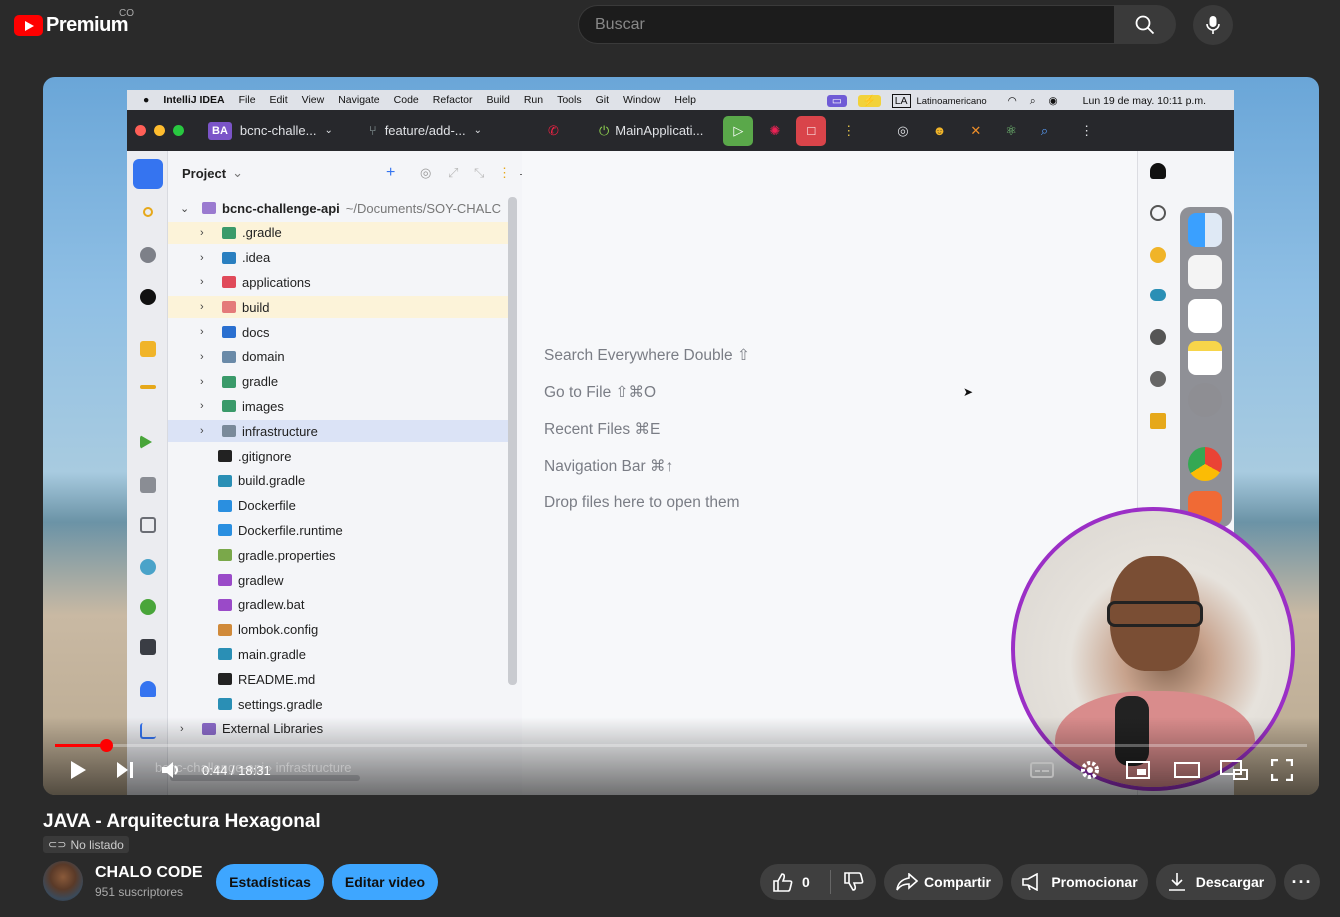  What do you see at coordinates (1044, 131) in the screenshot?
I see `search-icon: ⌕` at bounding box center [1044, 131].